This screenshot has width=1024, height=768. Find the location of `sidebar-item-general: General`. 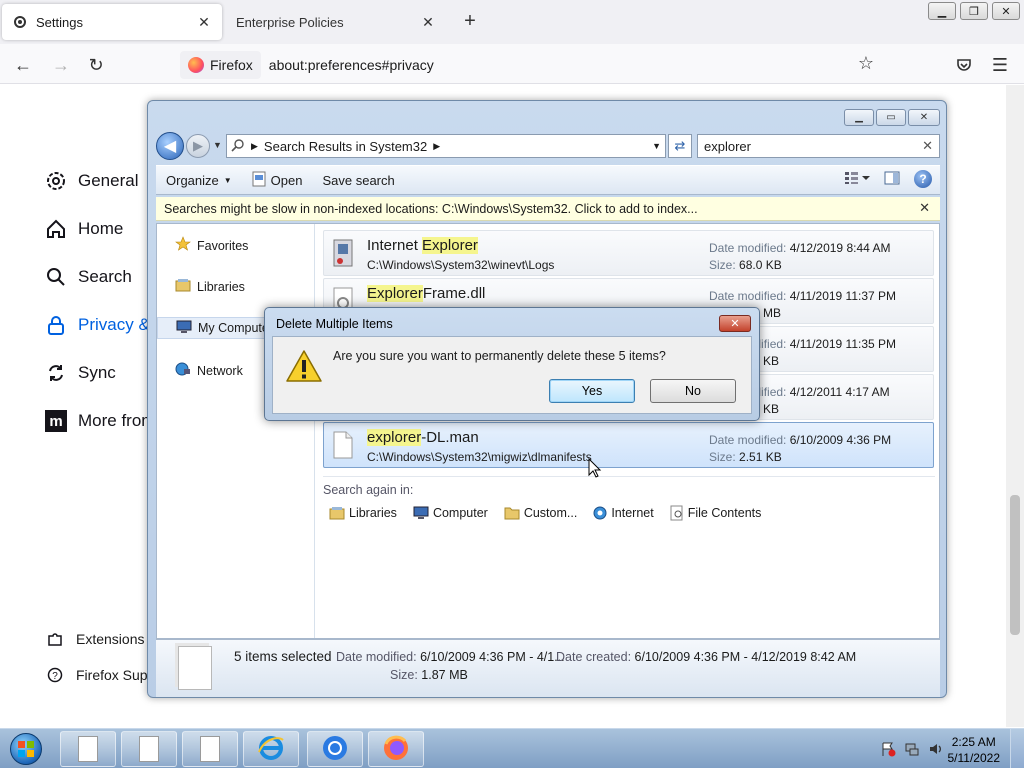

sidebar-item-general: General is located at coordinates (91, 181).